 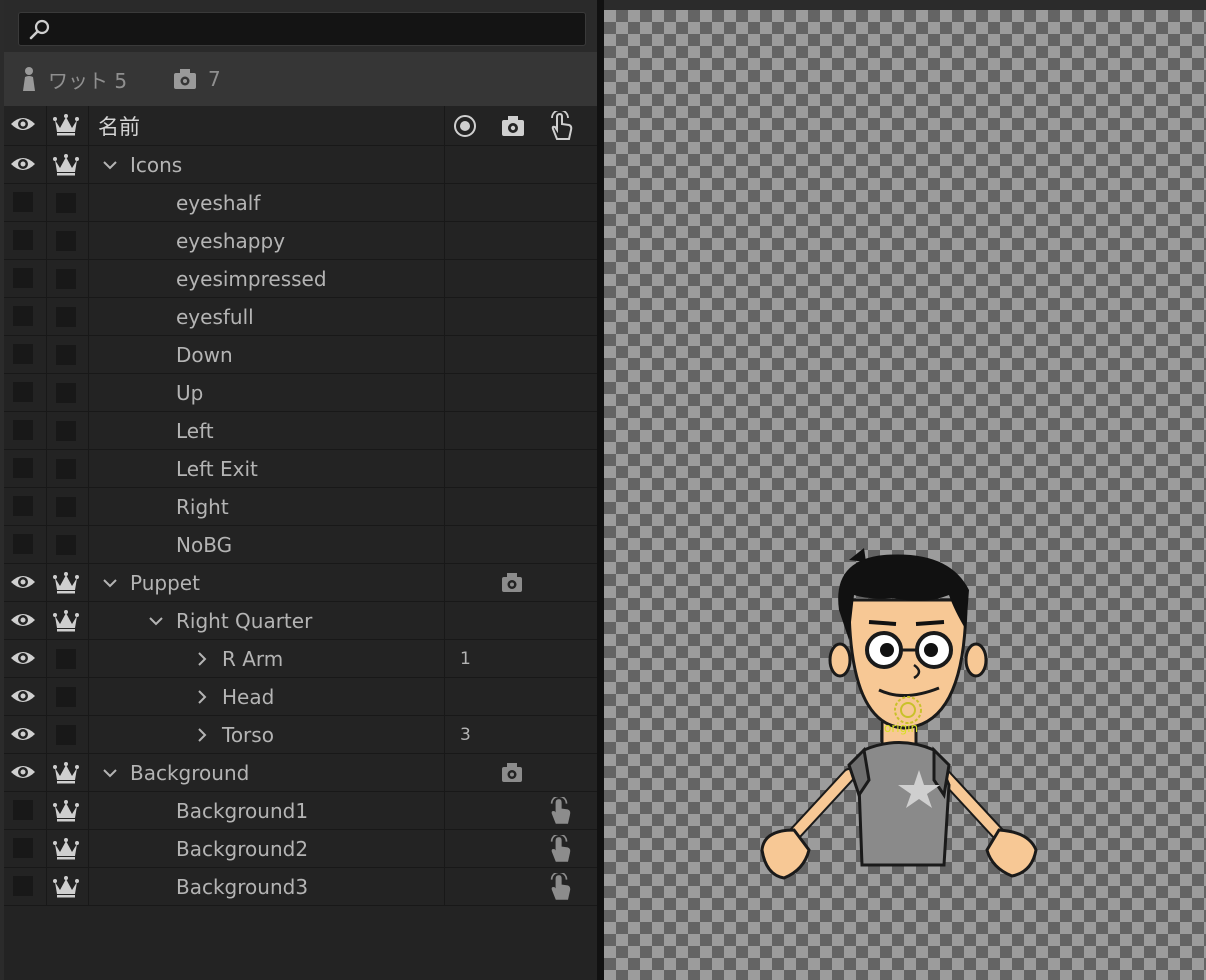 I want to click on table-row: Head, so click(x=300, y=697).